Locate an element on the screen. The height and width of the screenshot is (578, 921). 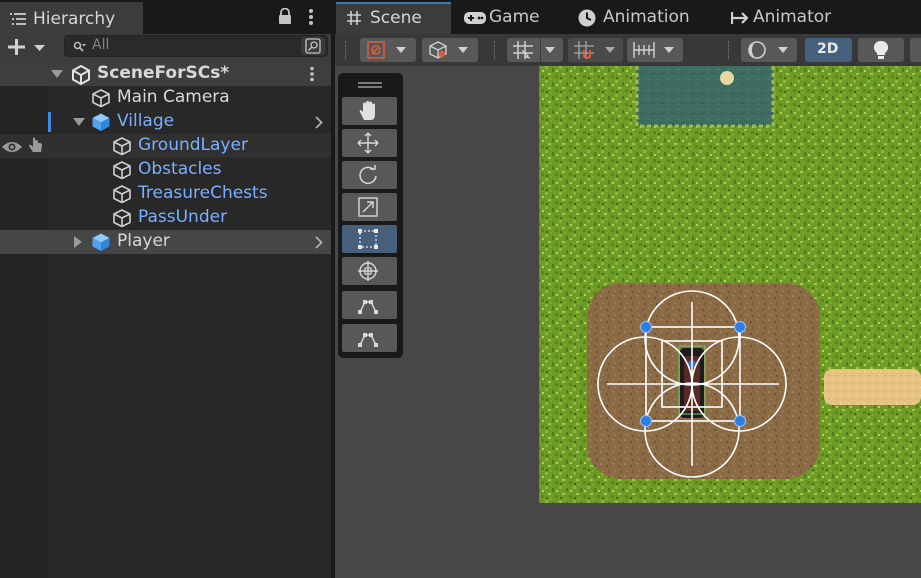
toggle-2d-button: 2D is located at coordinates (828, 50).